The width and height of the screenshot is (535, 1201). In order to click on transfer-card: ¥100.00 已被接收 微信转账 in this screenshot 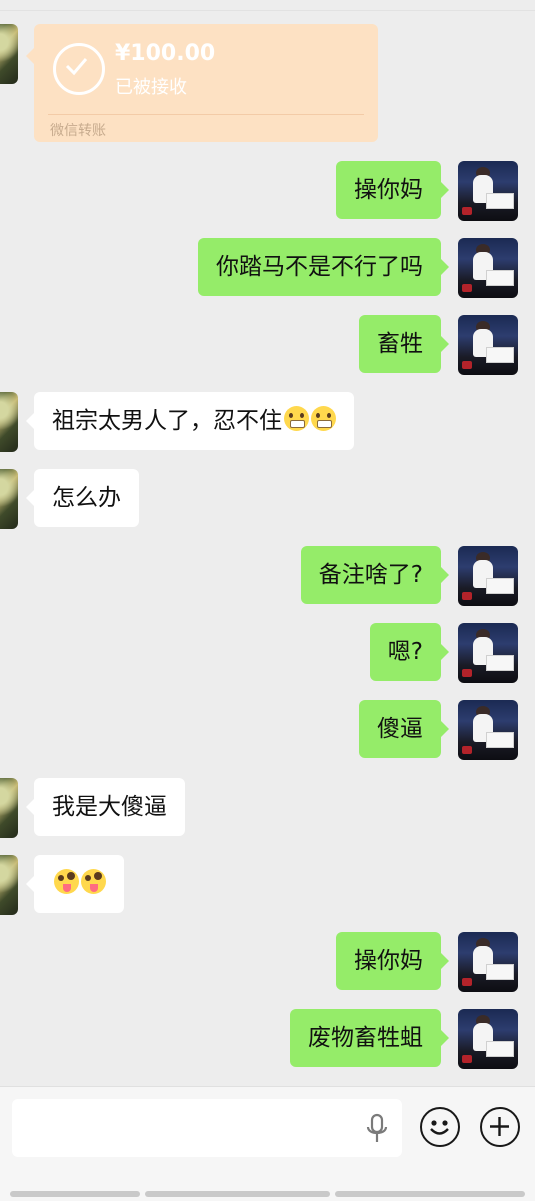, I will do `click(202, 83)`.